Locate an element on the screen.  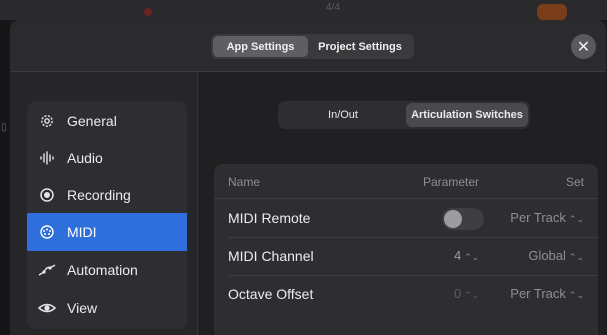
sidebar-item-recording: Recording is located at coordinates (107, 195).